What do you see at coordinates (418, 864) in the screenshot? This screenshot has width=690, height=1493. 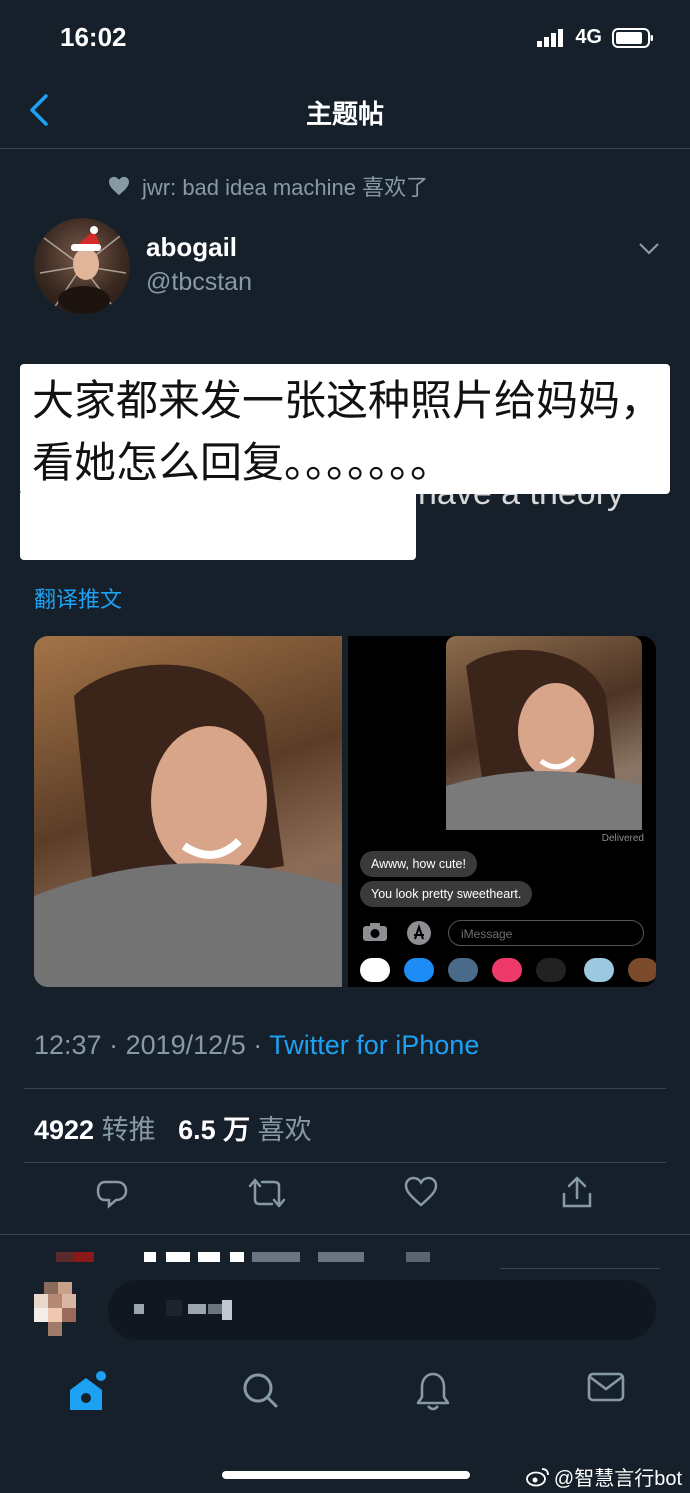 I see `message-bubble: Awww, how cute!` at bounding box center [418, 864].